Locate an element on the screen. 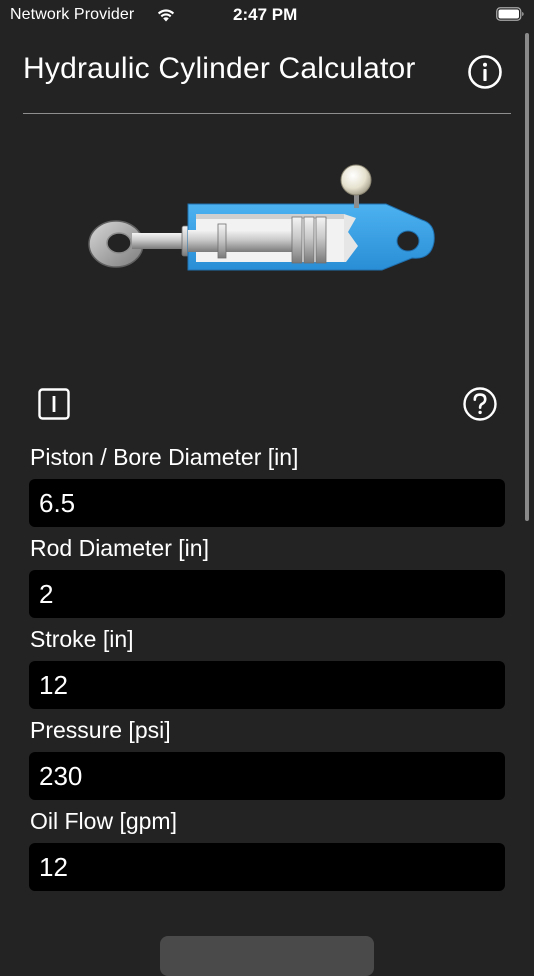 The image size is (534, 976). stroke-label: Stroke [in] is located at coordinates (82, 639).